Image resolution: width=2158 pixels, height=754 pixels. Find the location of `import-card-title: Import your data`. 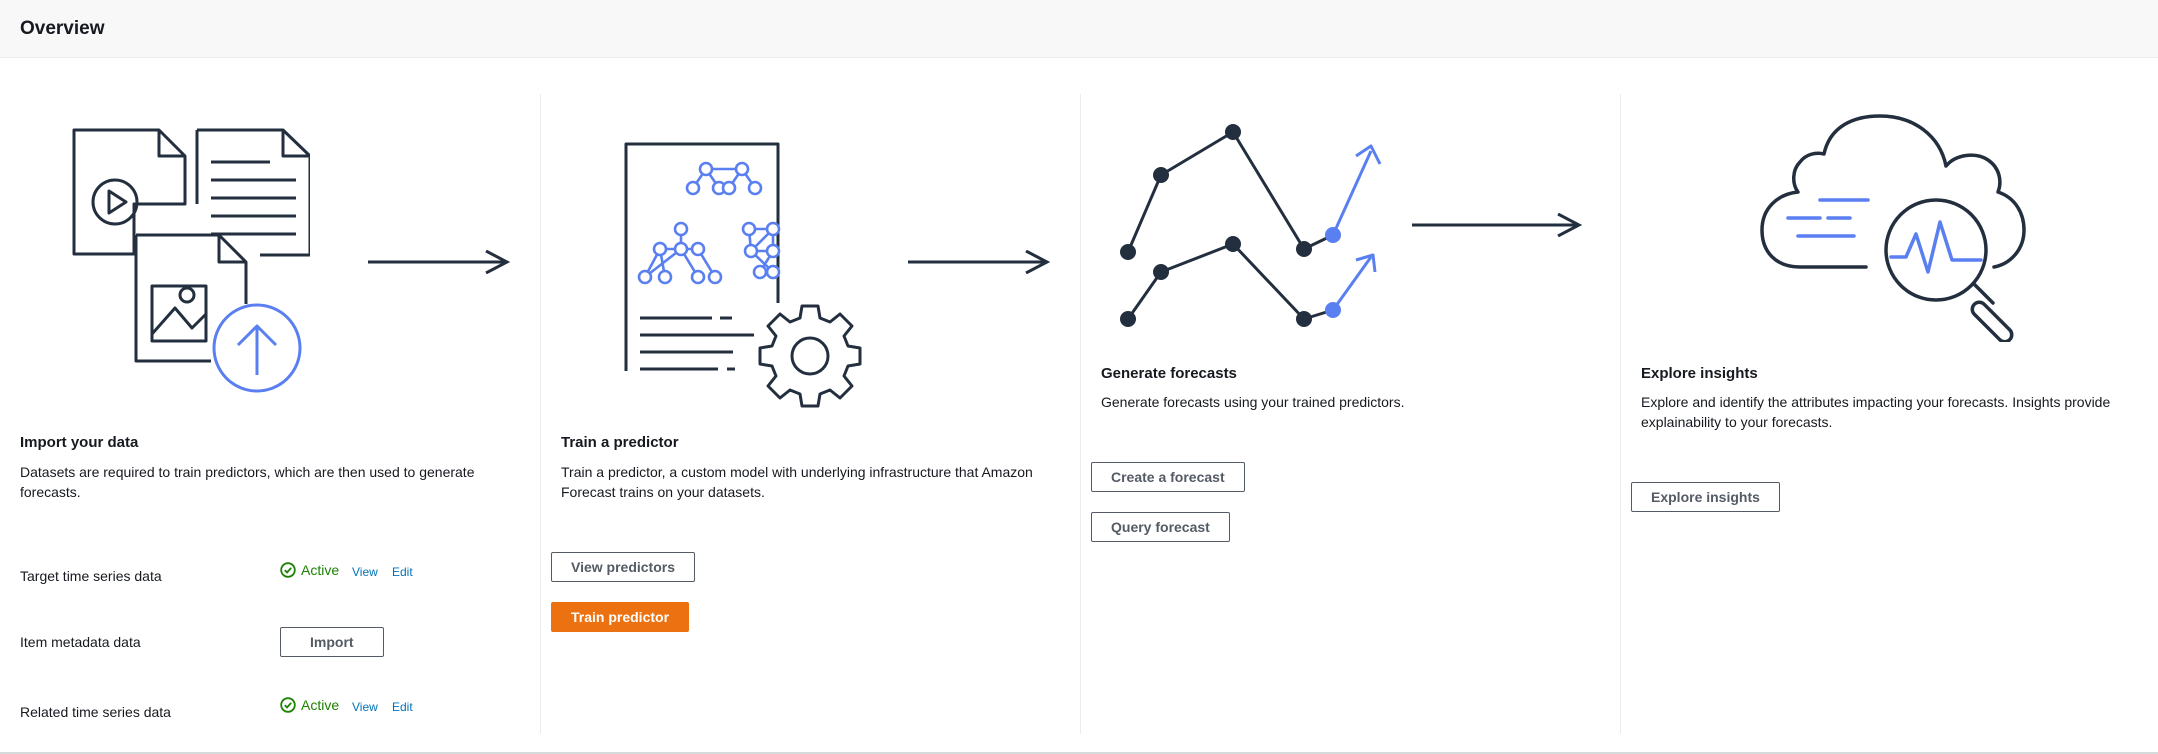

import-card-title: Import your data is located at coordinates (79, 442).